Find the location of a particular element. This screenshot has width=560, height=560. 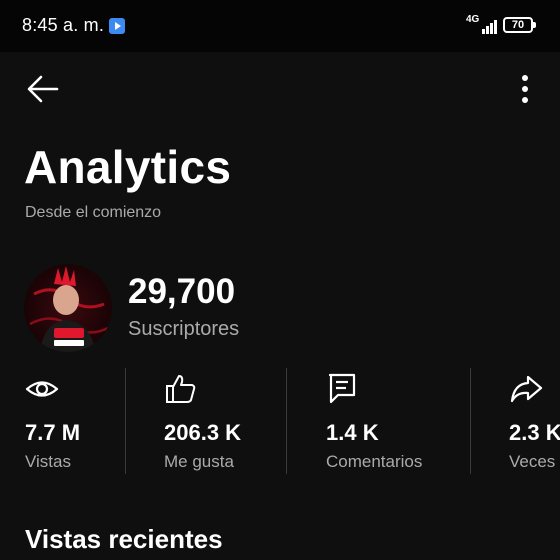

more-options-button is located at coordinates (525, 89).